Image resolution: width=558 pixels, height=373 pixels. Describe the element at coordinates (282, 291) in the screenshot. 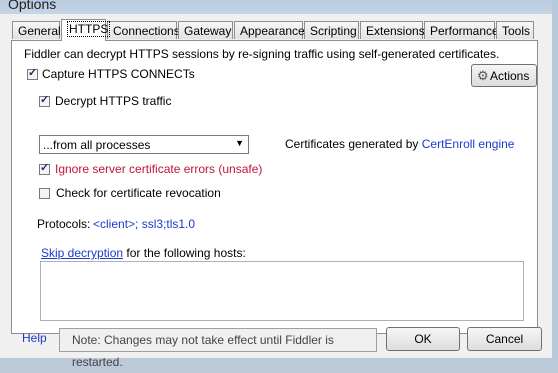

I see `skip-hosts-textarea` at that location.